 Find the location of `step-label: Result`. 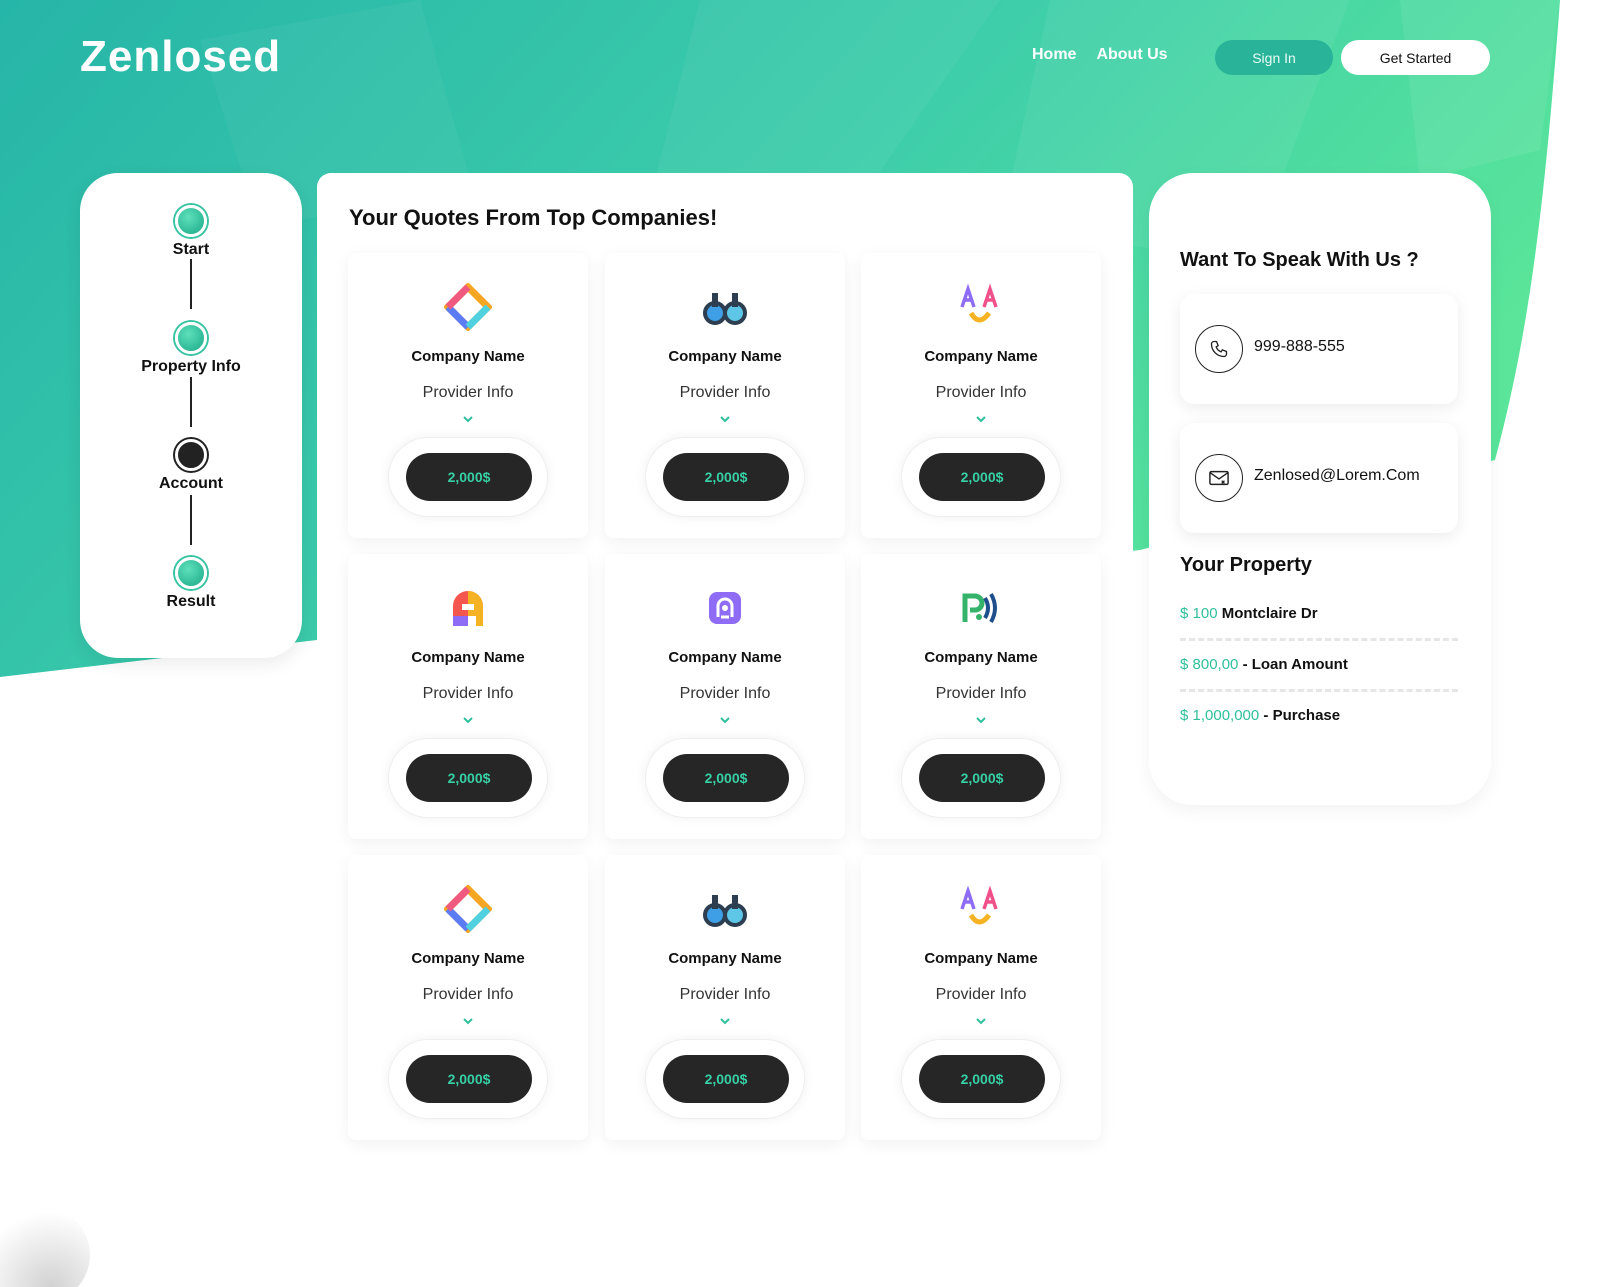

step-label: Result is located at coordinates (191, 601).